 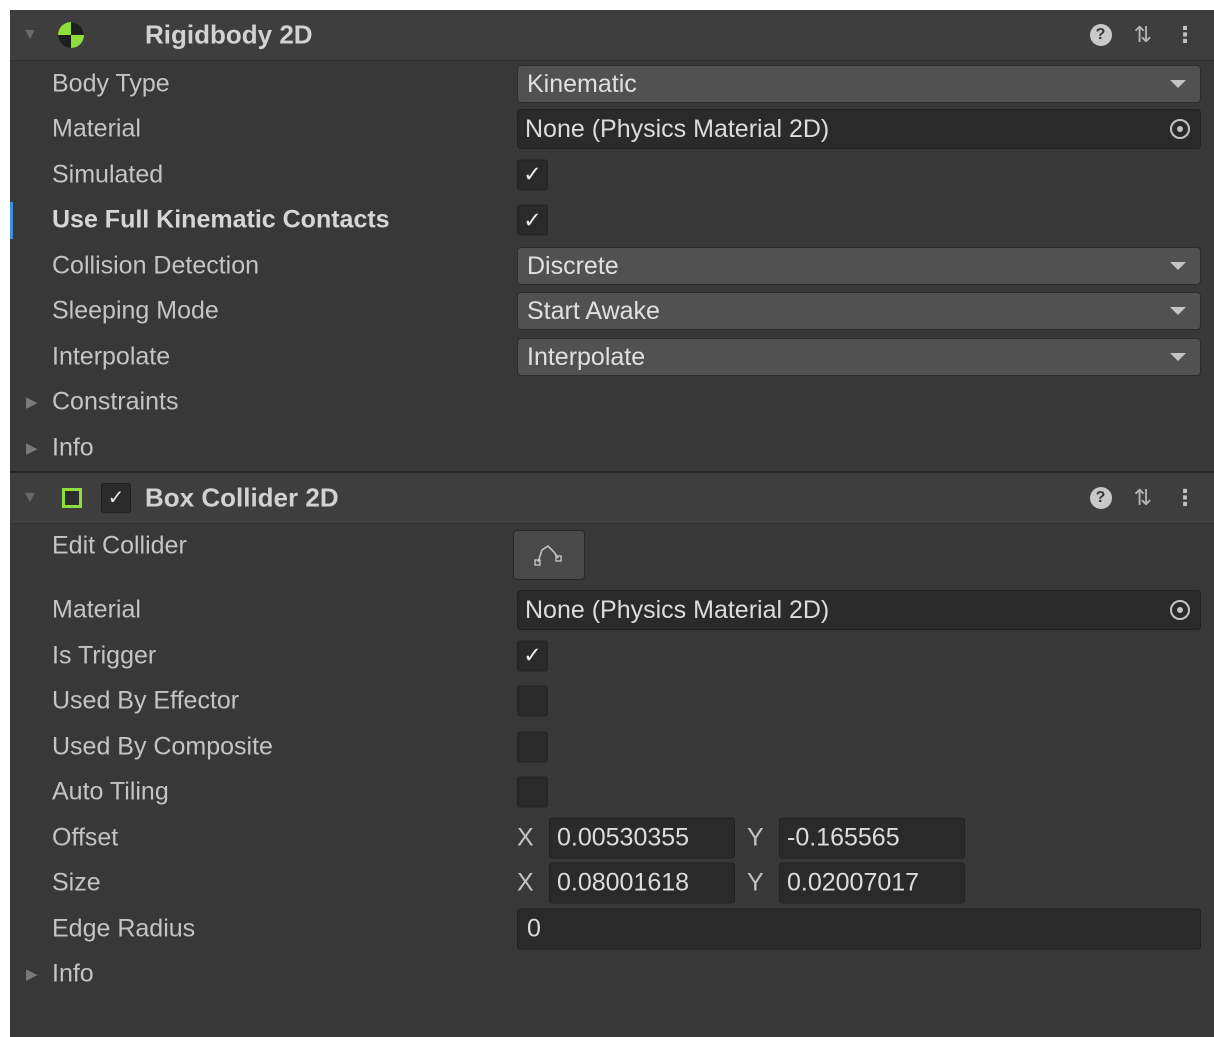 I want to click on used-by-effector-row: Used By Effector, so click(x=612, y=702).